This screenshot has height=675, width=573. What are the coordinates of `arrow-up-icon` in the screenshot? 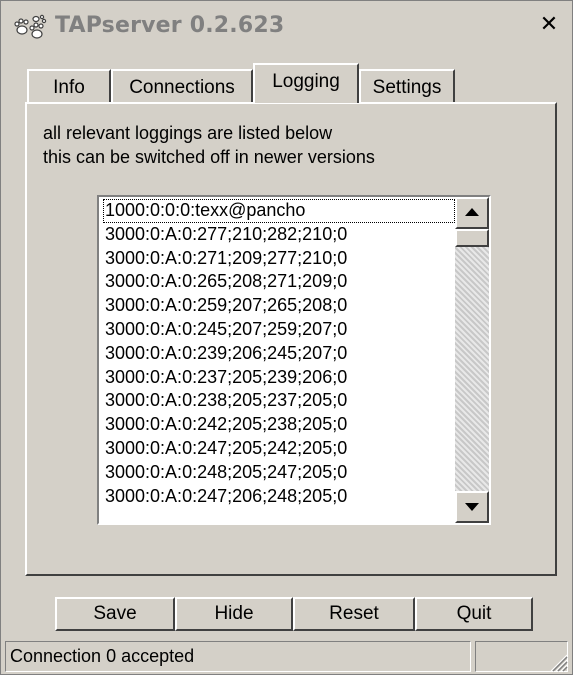 It's located at (472, 212).